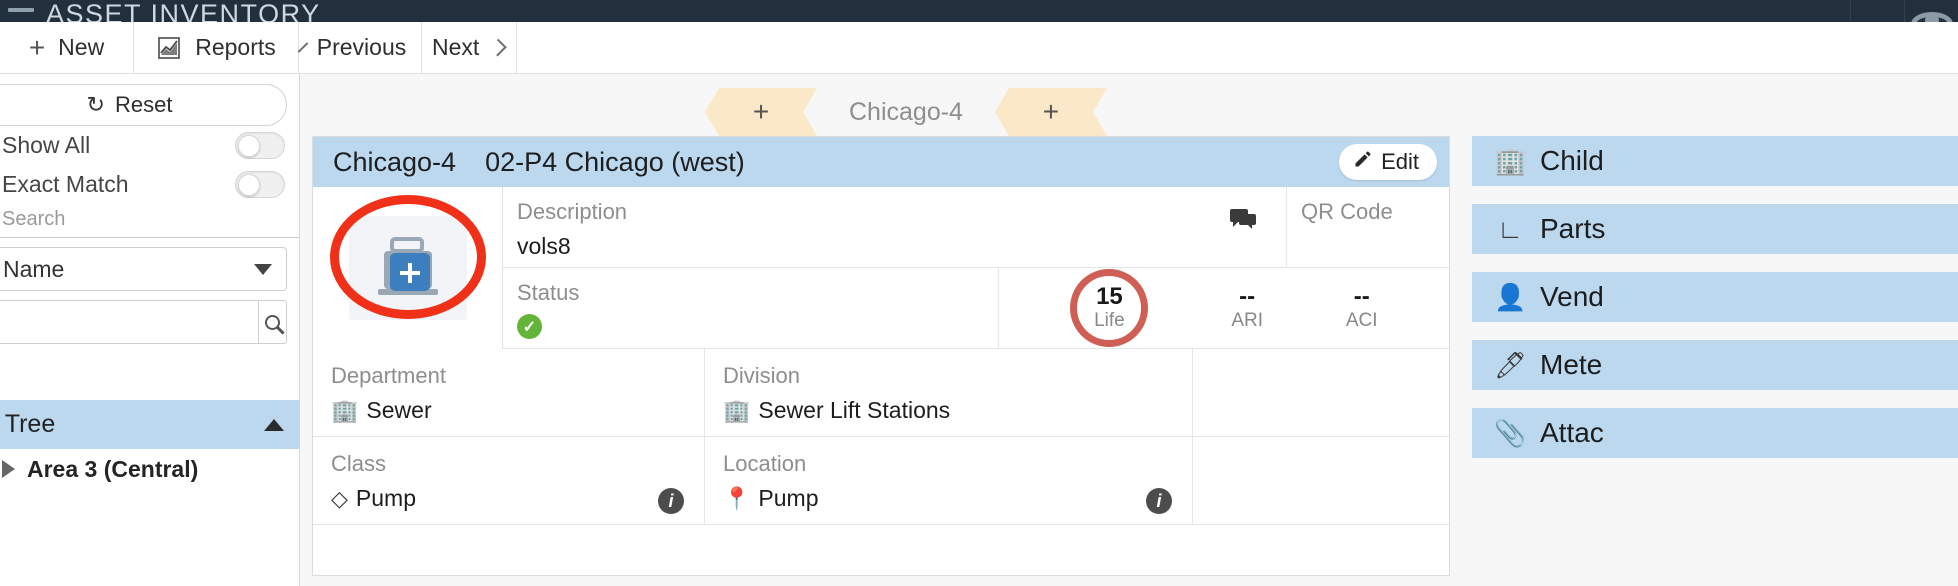 Image resolution: width=1958 pixels, height=586 pixels. What do you see at coordinates (263, 269) in the screenshot?
I see `chevron-down-icon` at bounding box center [263, 269].